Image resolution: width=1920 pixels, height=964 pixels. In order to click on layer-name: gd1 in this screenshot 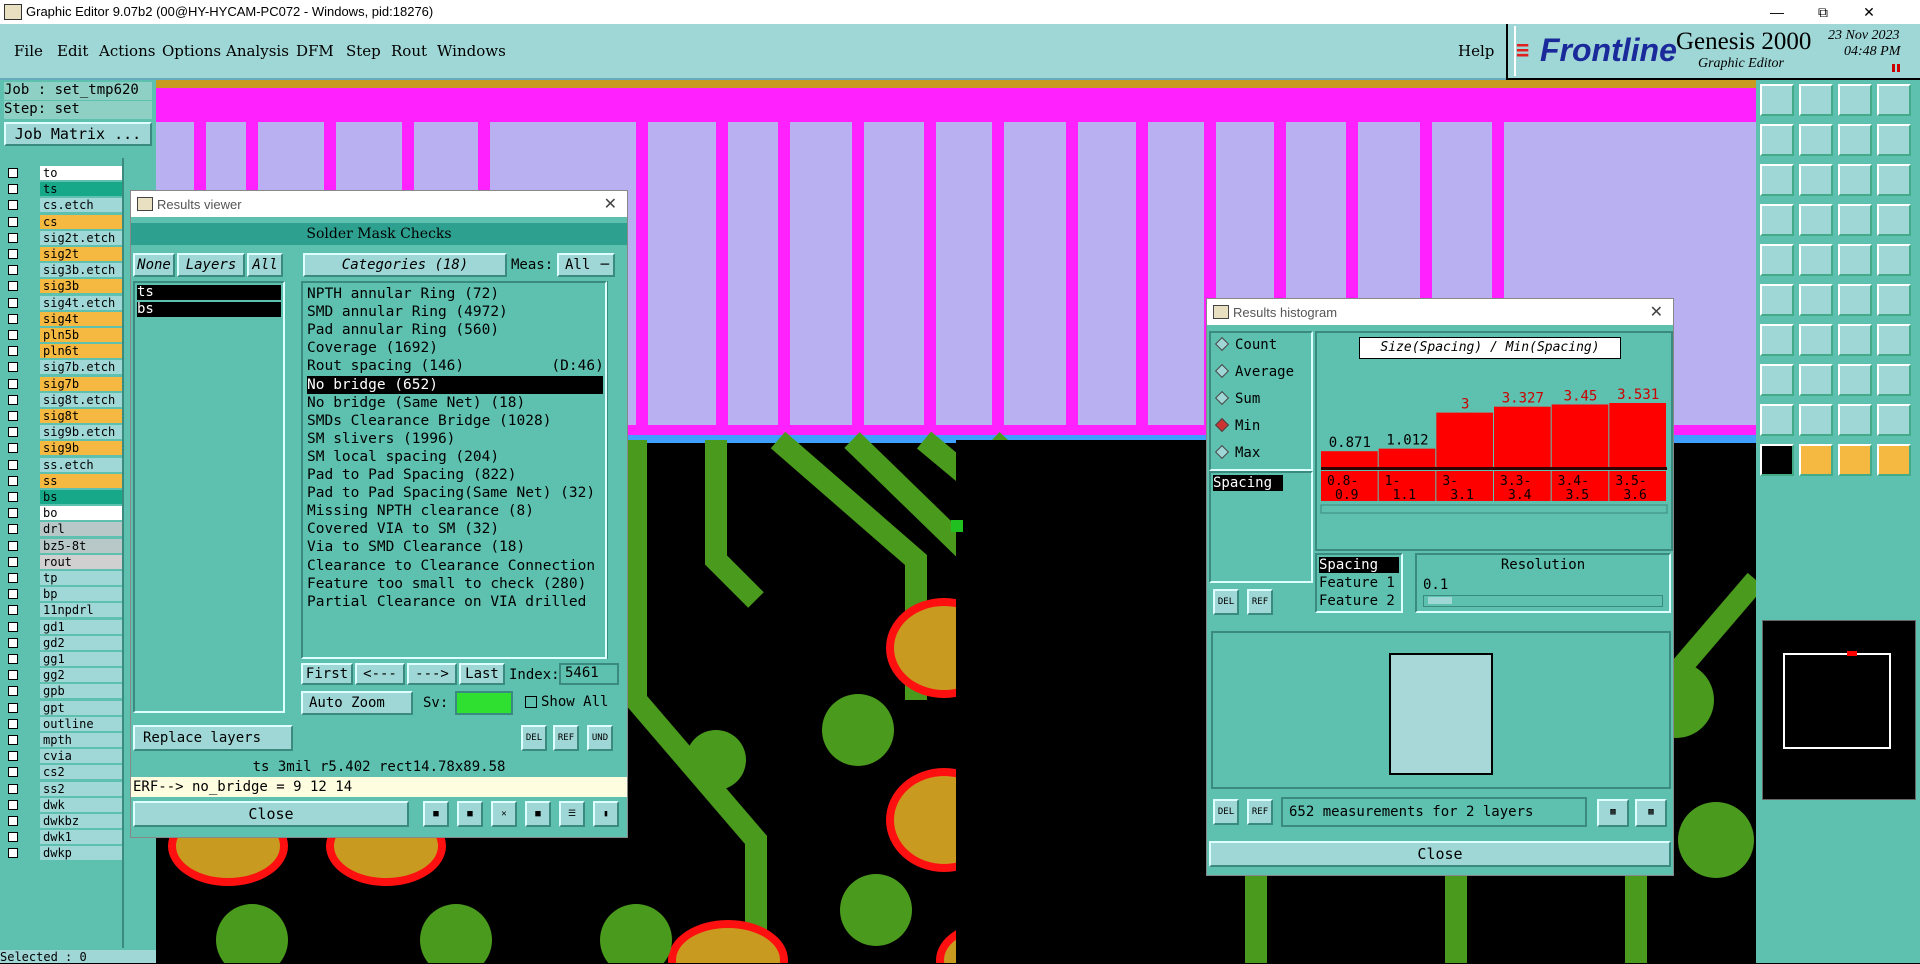, I will do `click(84, 626)`.